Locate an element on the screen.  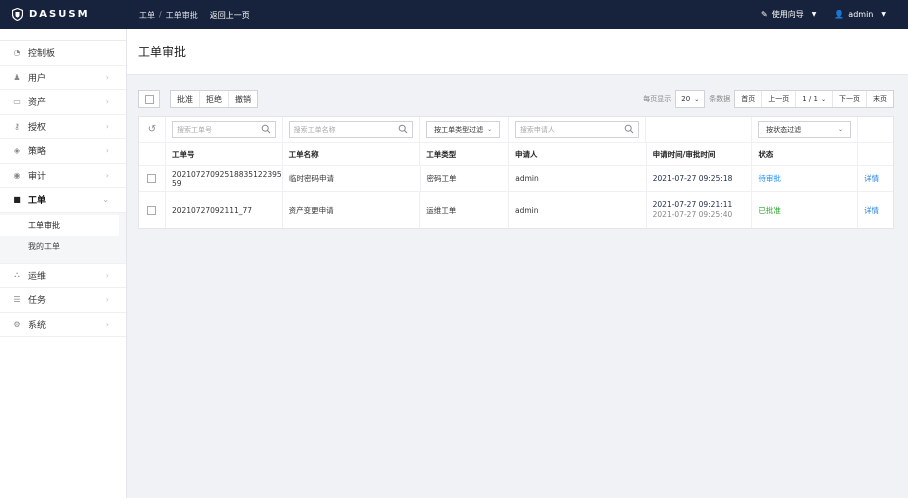
key-icon: ⚷ is located at coordinates (17, 126).